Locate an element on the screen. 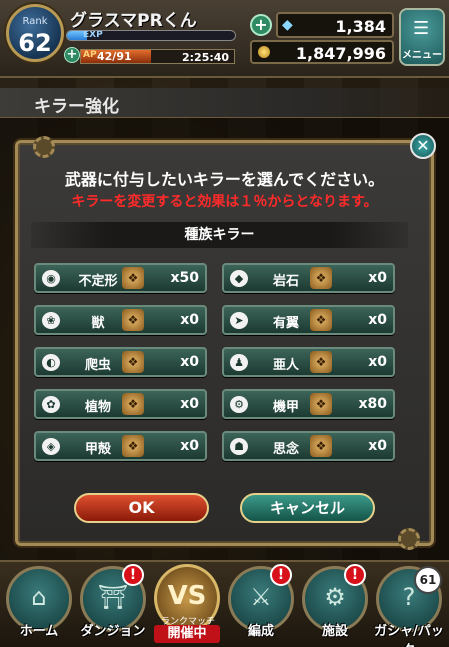 Image resolution: width=449 pixels, height=647 pixels. killer-name: 岩石 is located at coordinates (285, 281).